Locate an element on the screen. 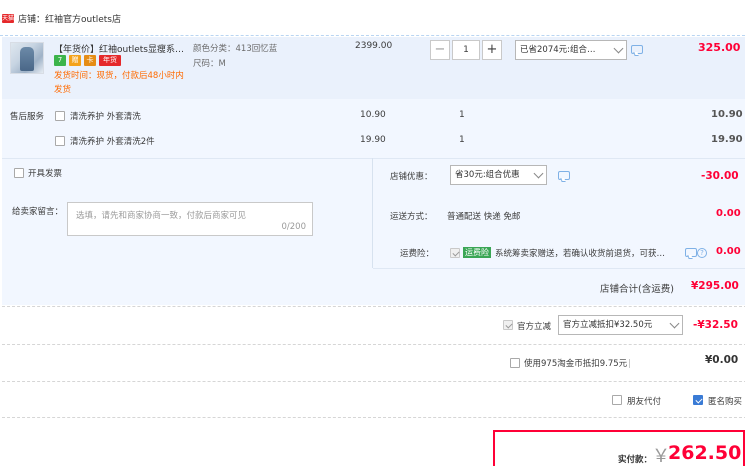  insurance-checkbox is located at coordinates (455, 253).